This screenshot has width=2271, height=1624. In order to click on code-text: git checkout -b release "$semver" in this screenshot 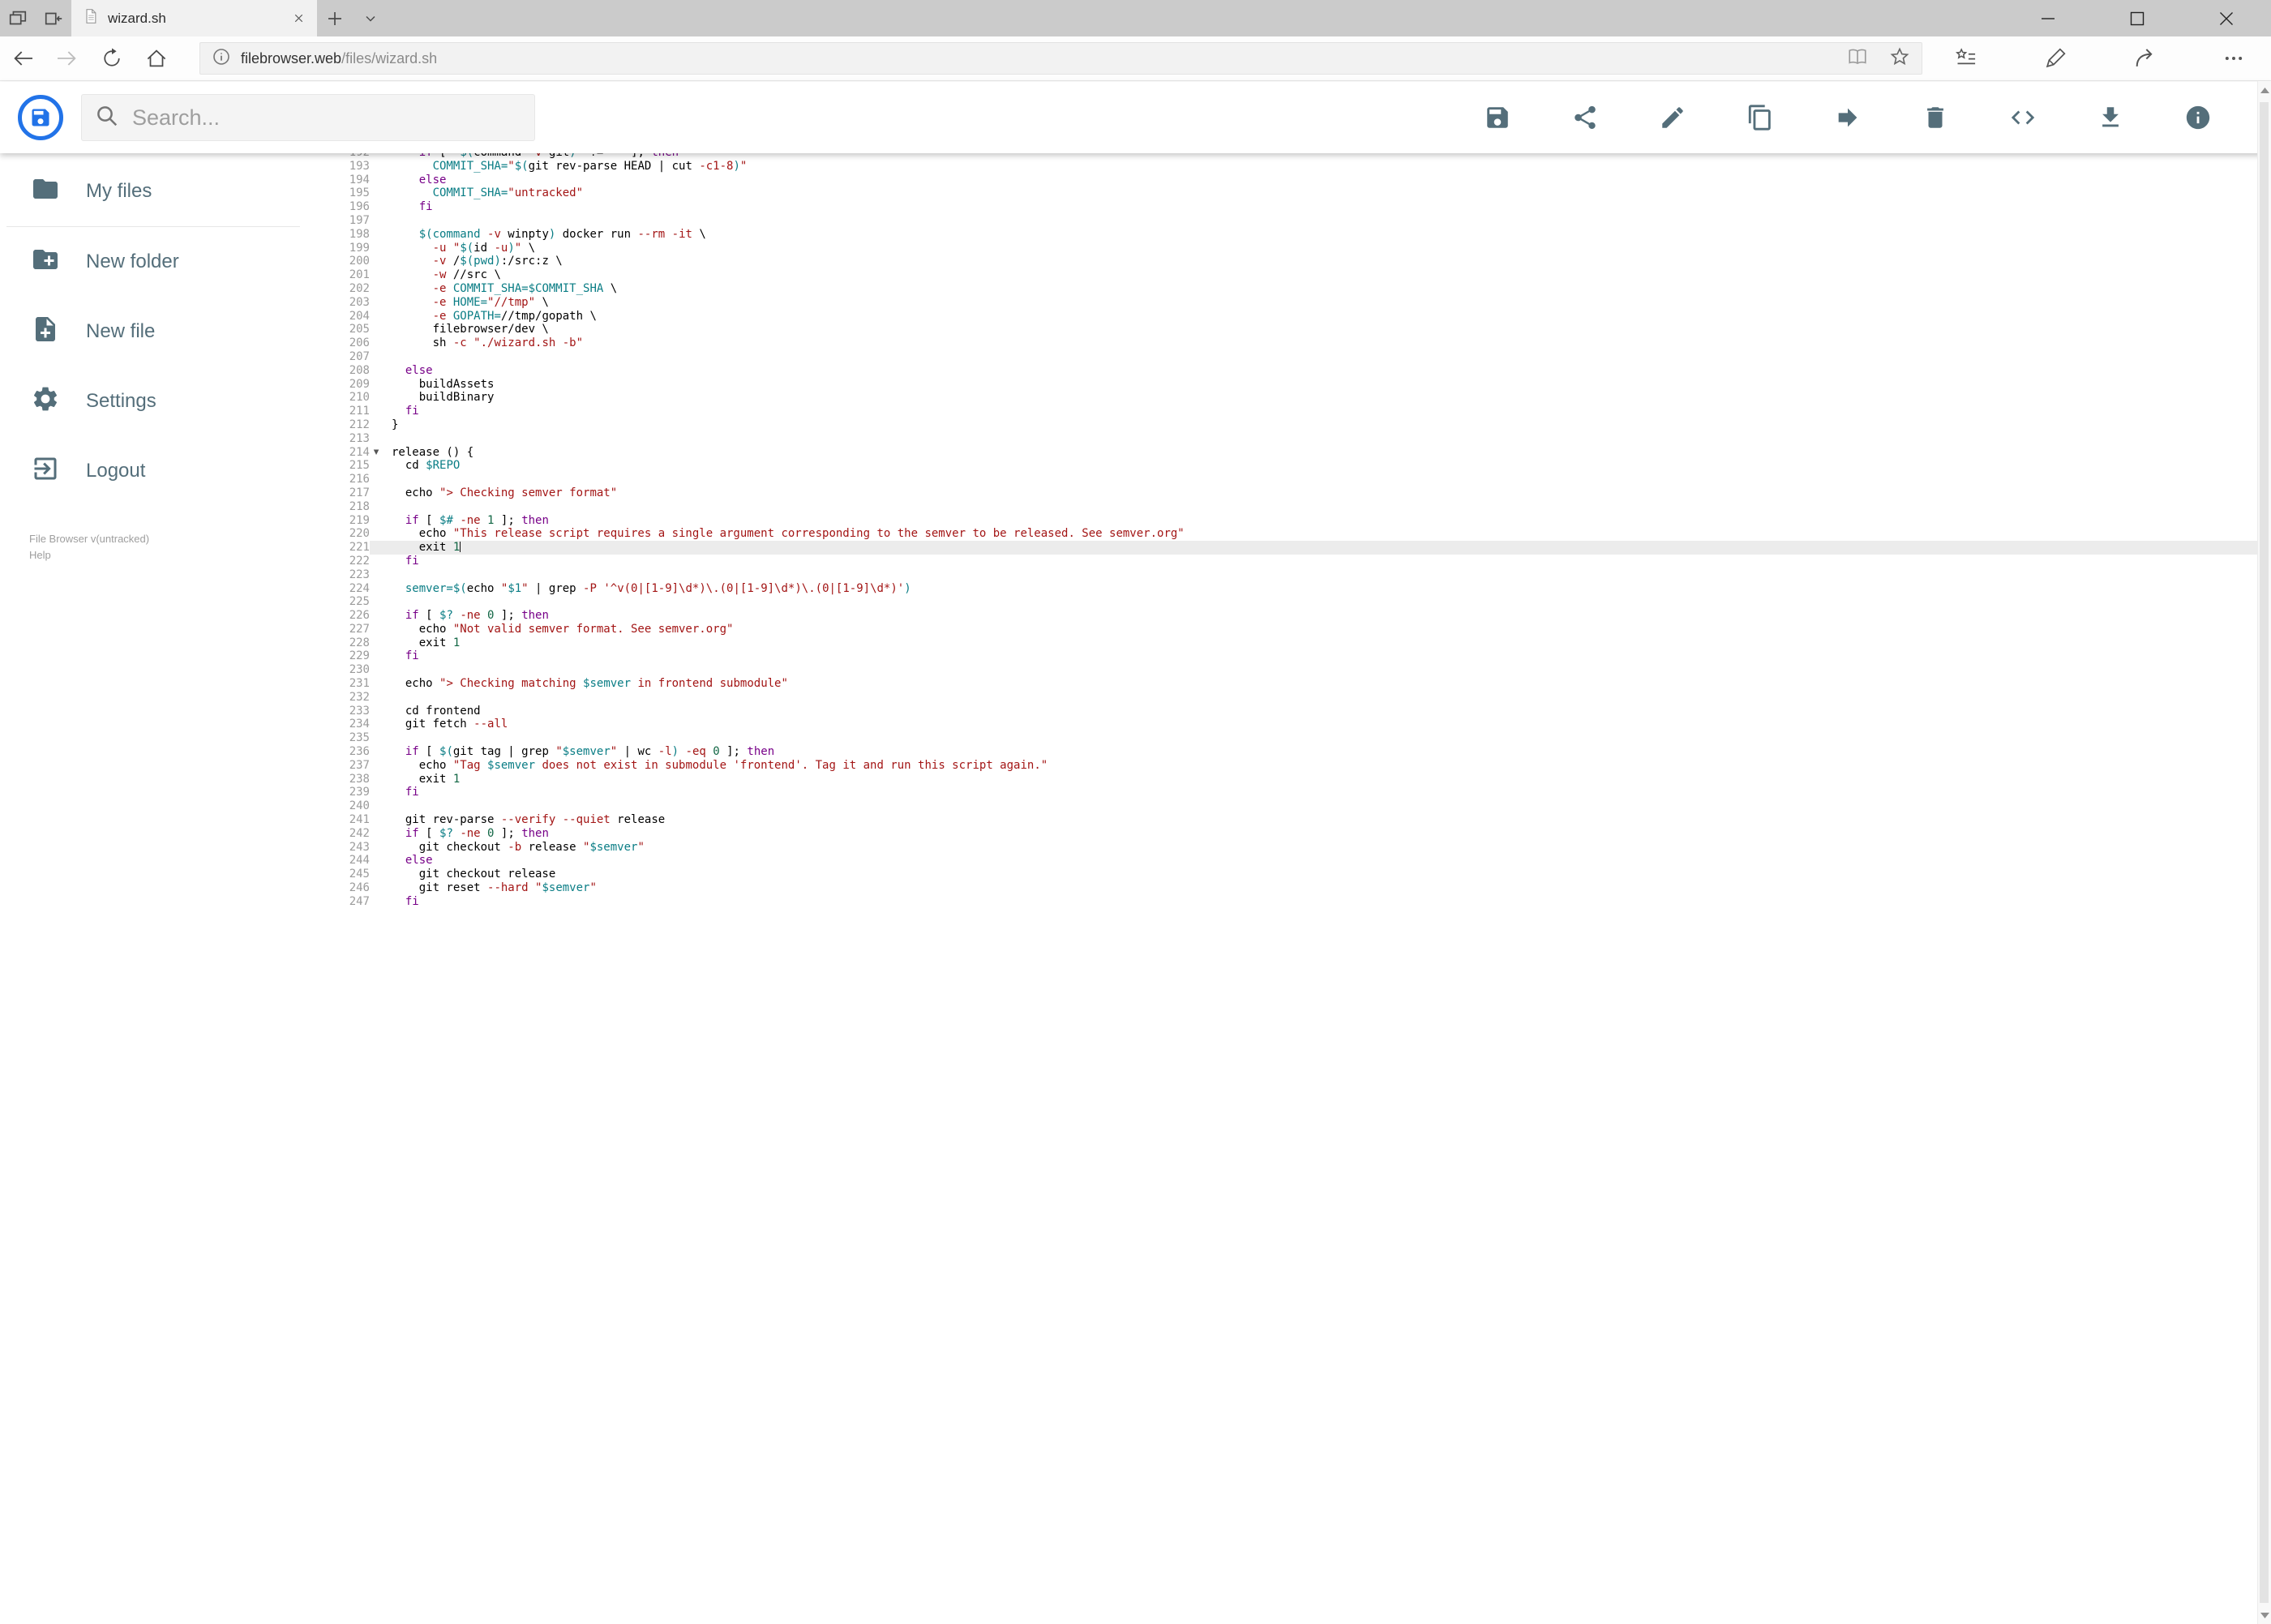, I will do `click(514, 848)`.